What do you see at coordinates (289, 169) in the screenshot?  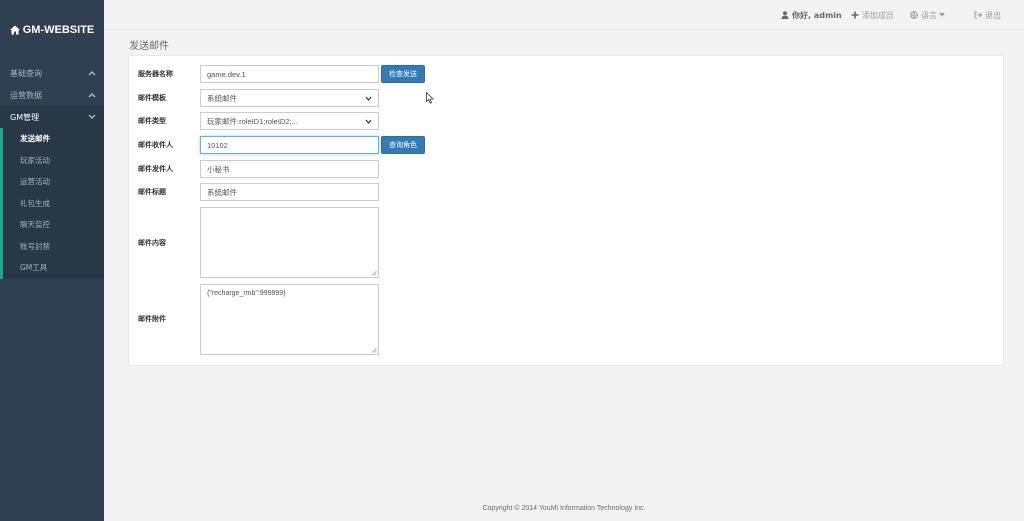 I see `sender-input: 小秘书` at bounding box center [289, 169].